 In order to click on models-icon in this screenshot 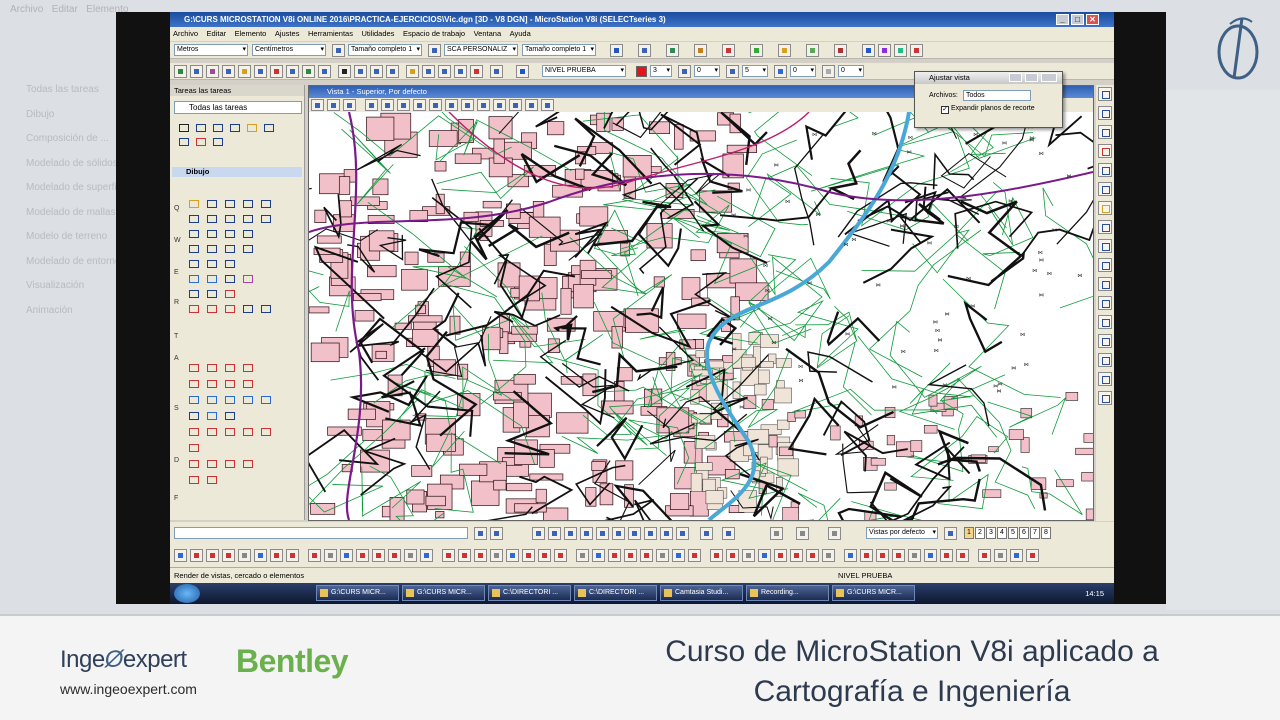, I will do `click(700, 50)`.